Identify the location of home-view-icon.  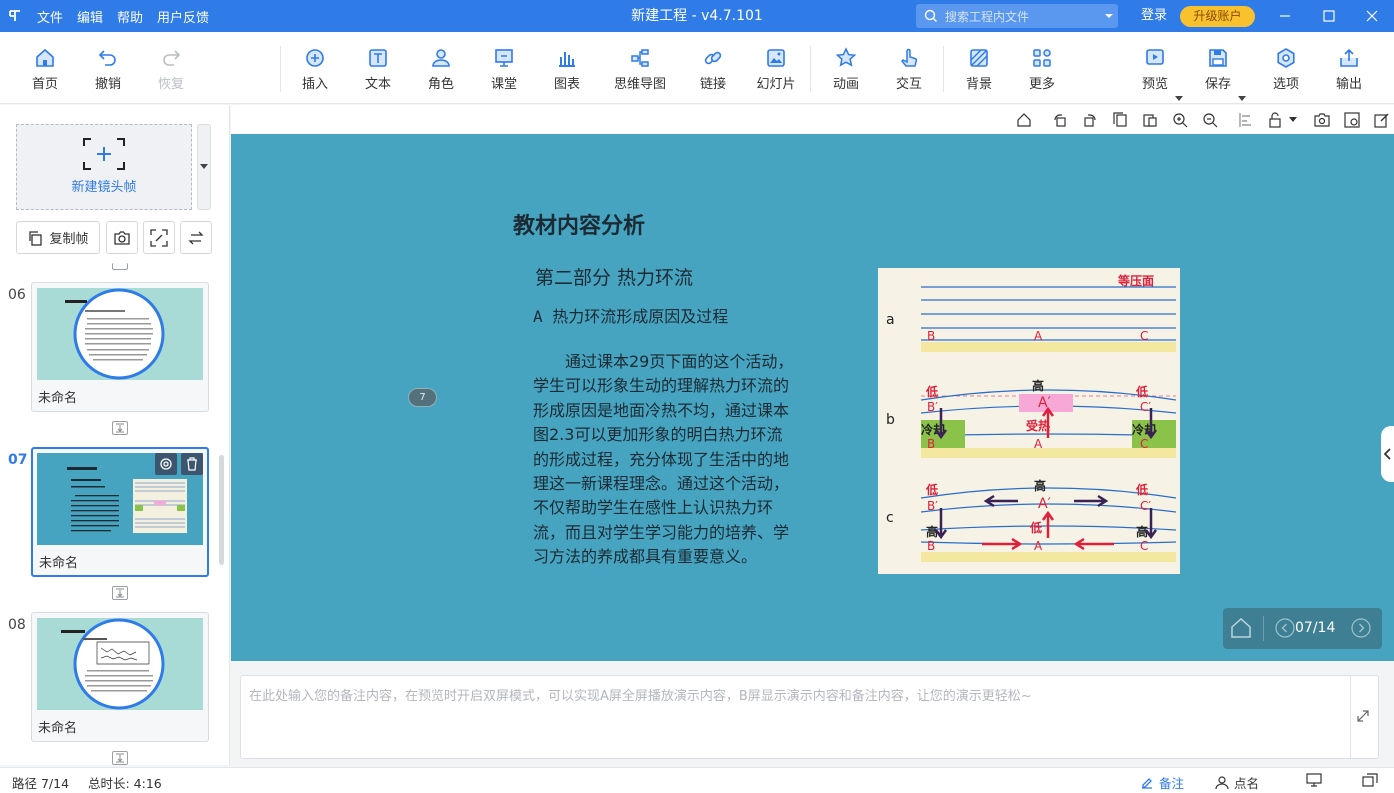
(1024, 120).